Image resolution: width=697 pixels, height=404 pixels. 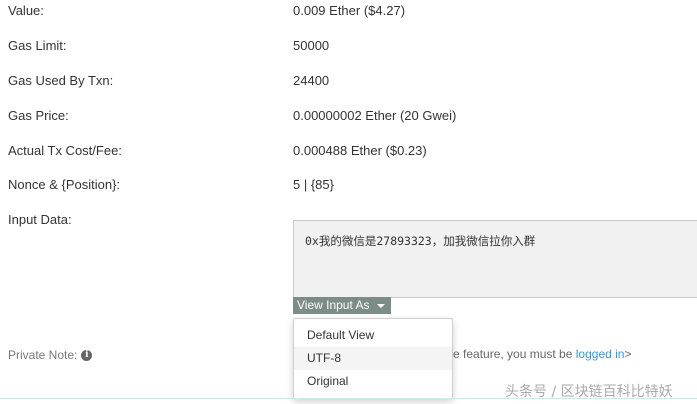 What do you see at coordinates (373, 381) in the screenshot?
I see `dropdown-item-original: Original` at bounding box center [373, 381].